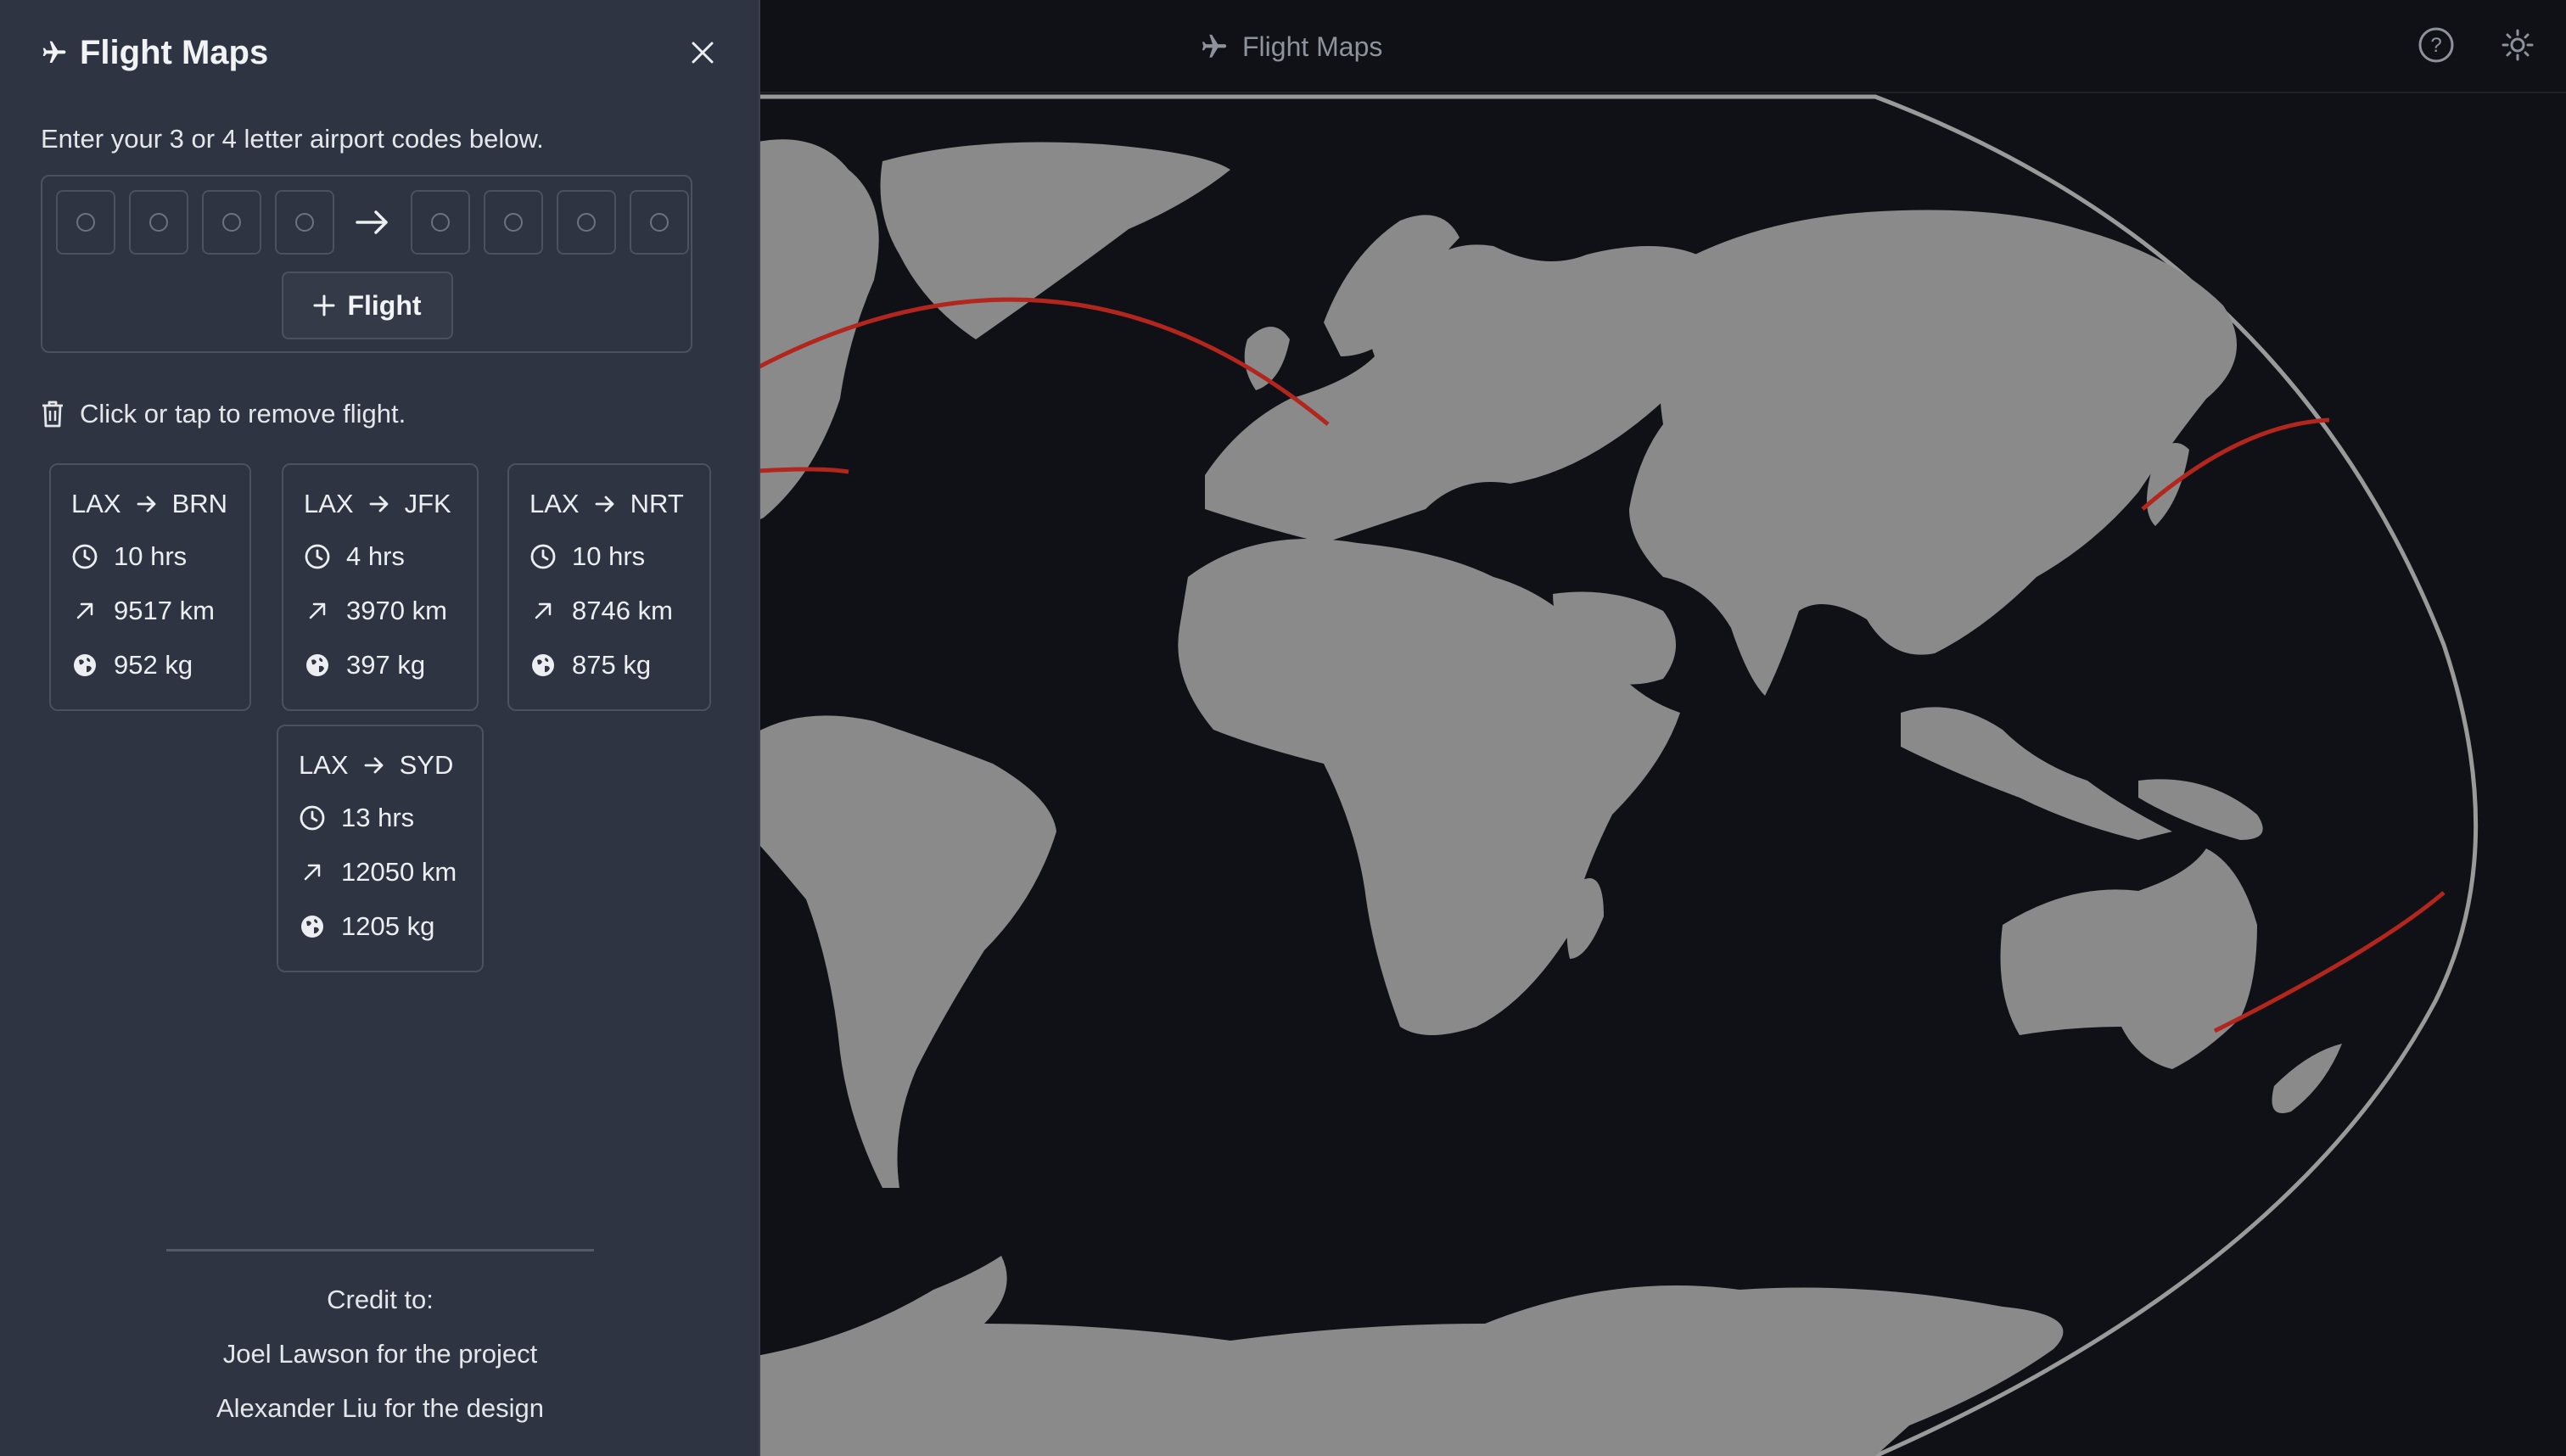 The image size is (2566, 1456). Describe the element at coordinates (797, 470) in the screenshot. I see `route-lax-jfk` at that location.